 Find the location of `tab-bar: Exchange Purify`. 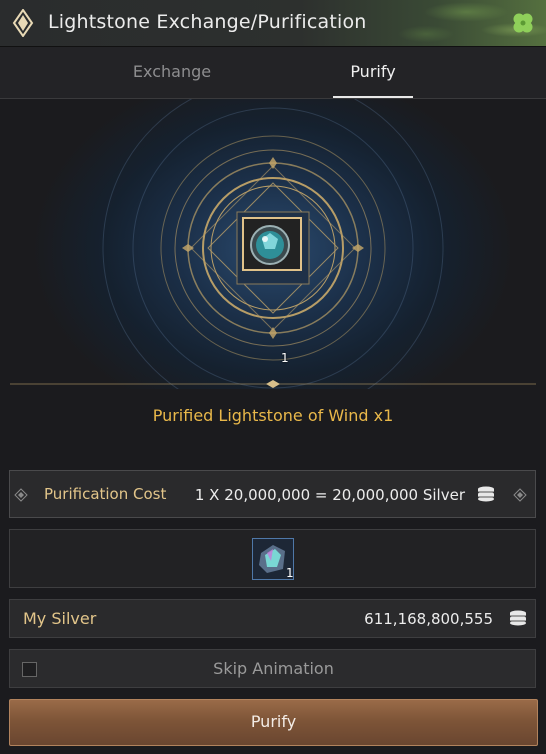

tab-bar: Exchange Purify is located at coordinates (273, 73).